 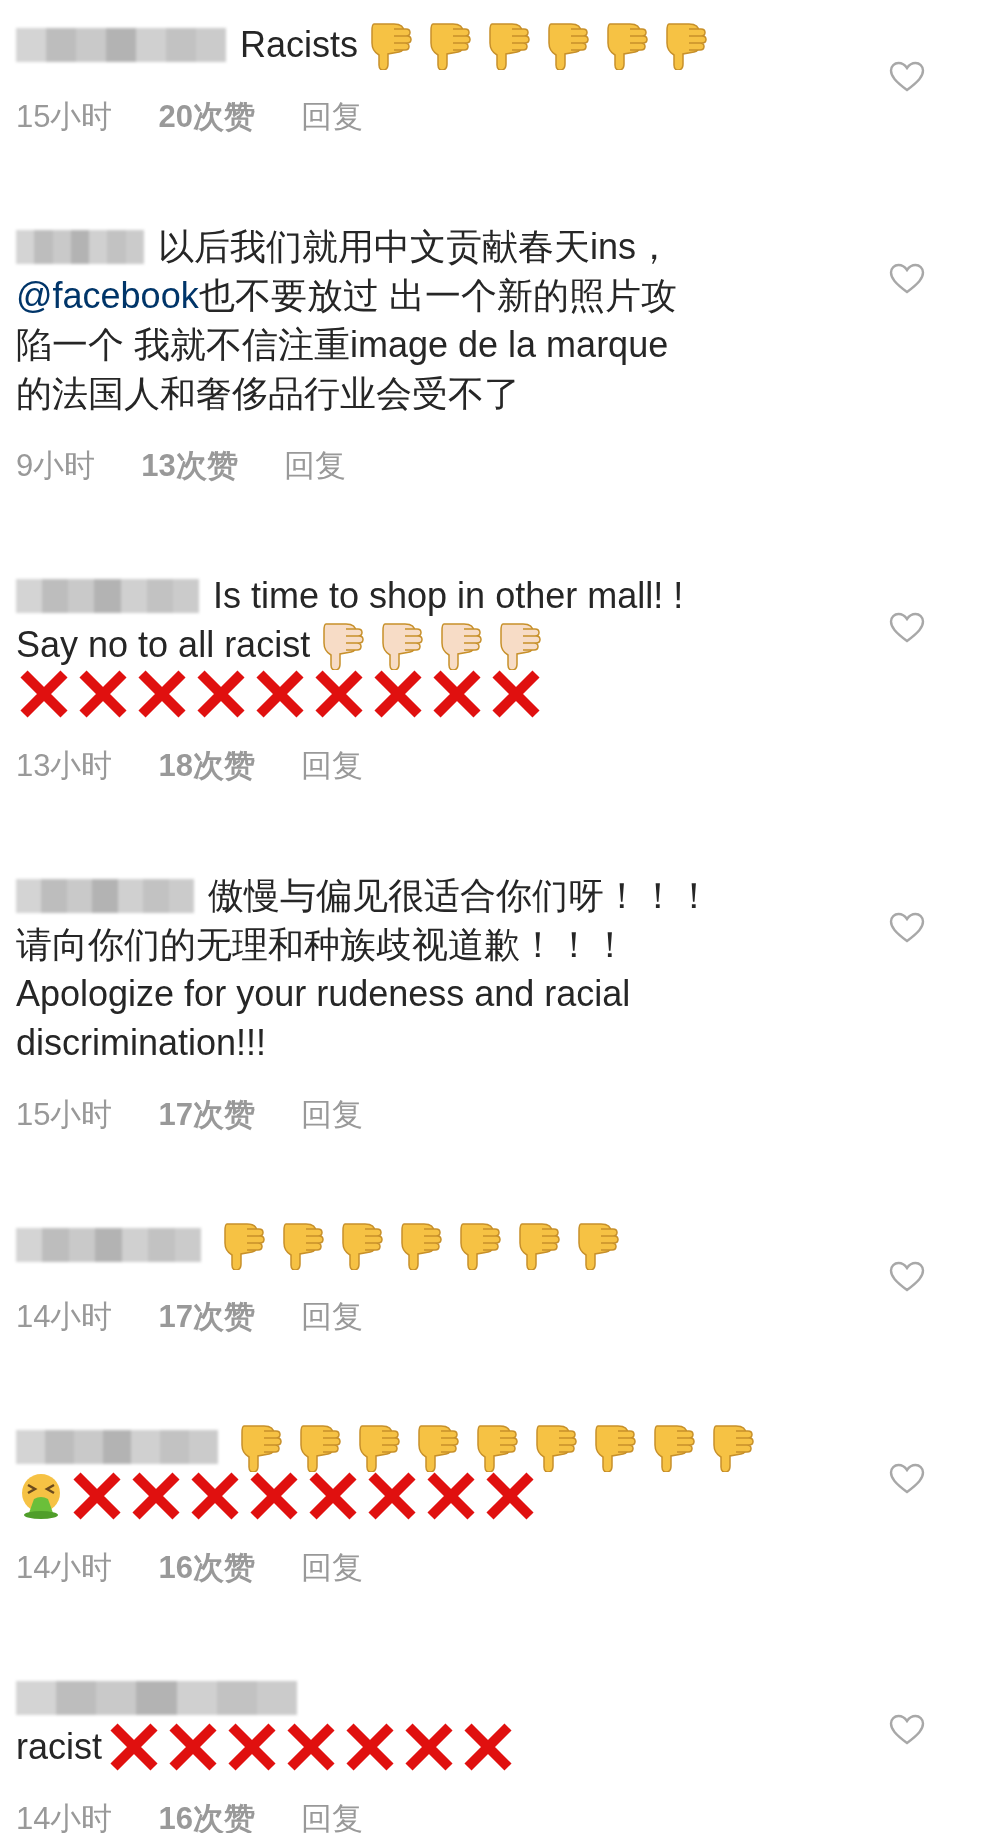 I want to click on comment-text: 请向你们的无理和种族歧视道歉！！！, so click(x=322, y=945).